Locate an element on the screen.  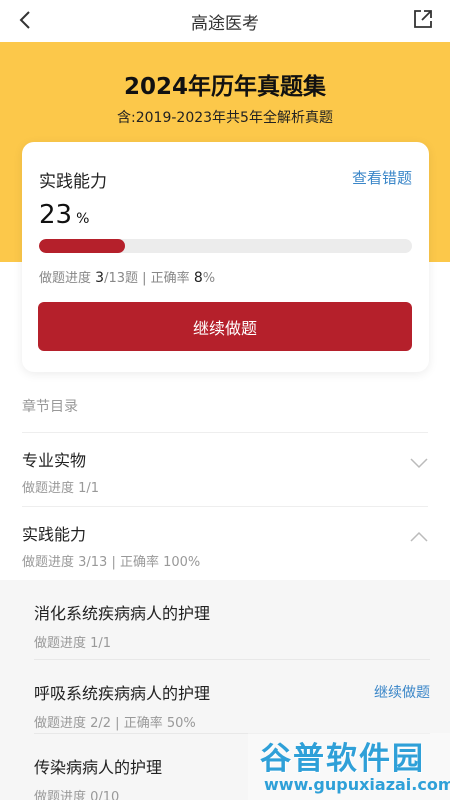
progress-bar is located at coordinates (225, 246).